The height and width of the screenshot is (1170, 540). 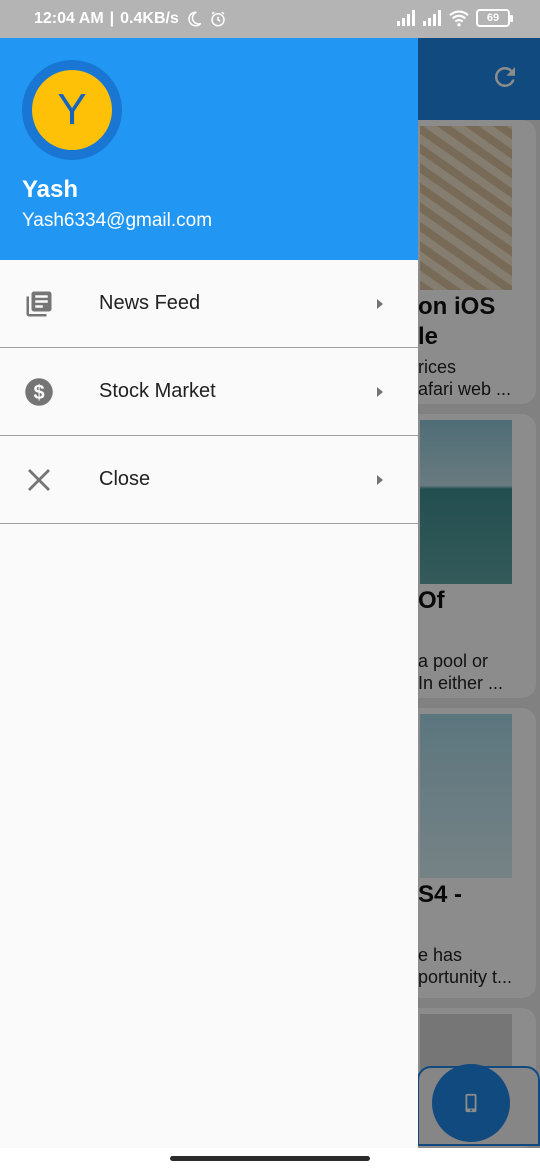 I want to click on avatar-letter: Y, so click(x=72, y=110).